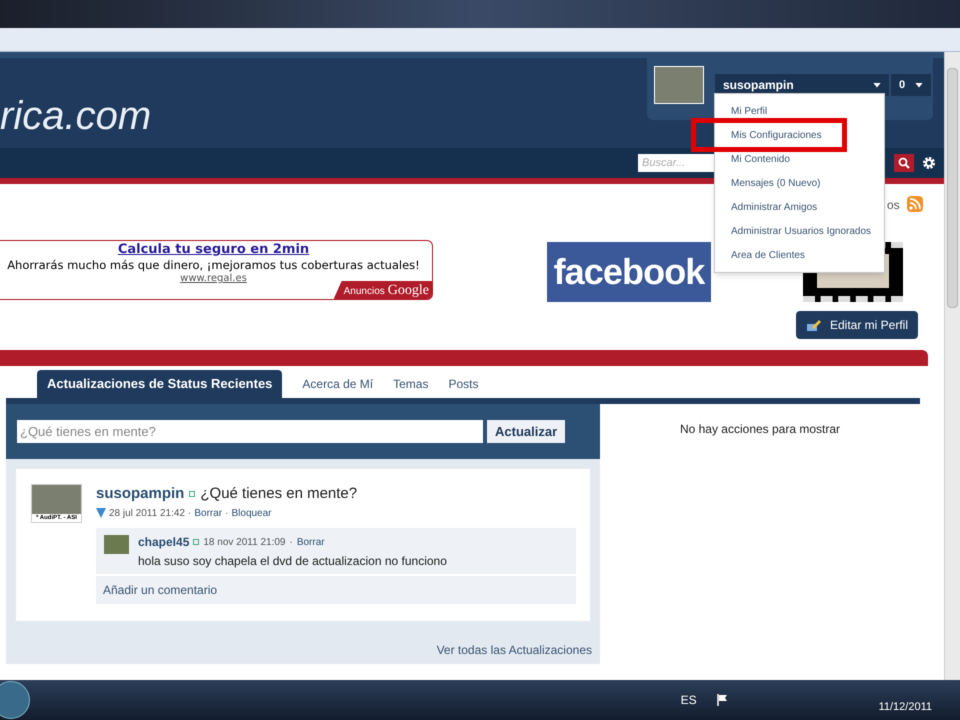  I want to click on status-text: ¿Qué tienes en mente?, so click(279, 494).